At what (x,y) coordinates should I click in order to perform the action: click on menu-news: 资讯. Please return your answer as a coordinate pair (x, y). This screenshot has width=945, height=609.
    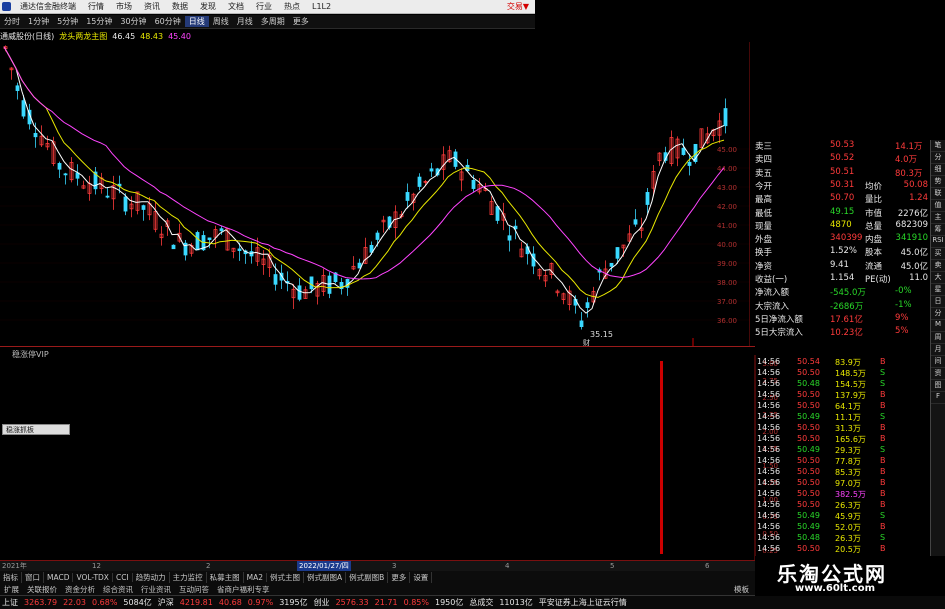
    Looking at the image, I should click on (152, 6).